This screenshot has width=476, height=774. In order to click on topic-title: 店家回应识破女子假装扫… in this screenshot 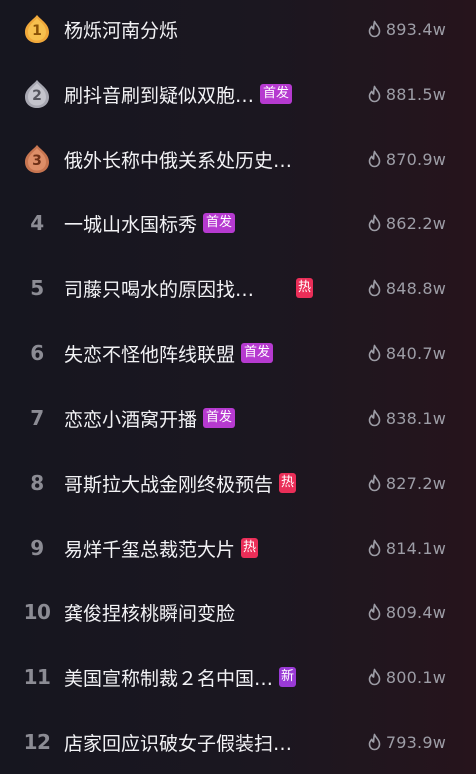, I will do `click(178, 742)`.